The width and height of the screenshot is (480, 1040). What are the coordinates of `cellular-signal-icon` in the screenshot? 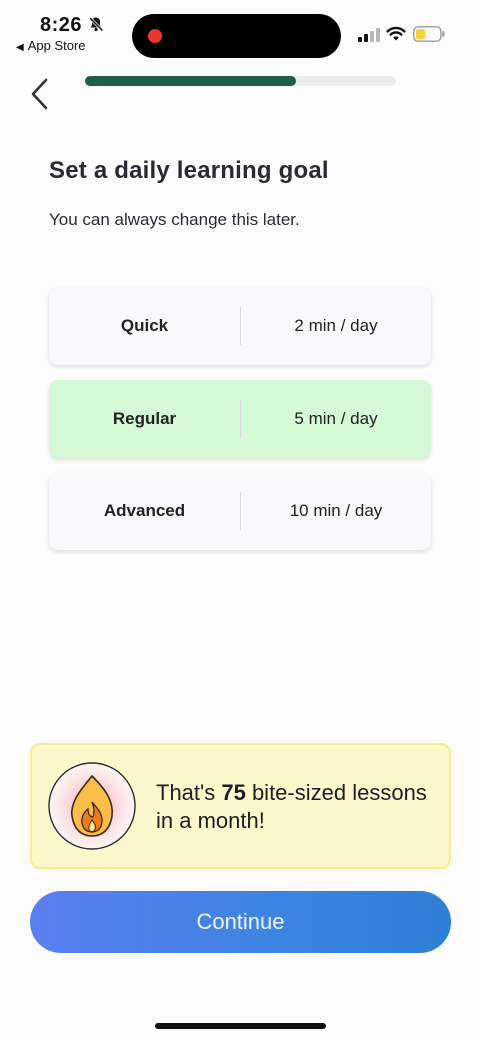 It's located at (369, 35).